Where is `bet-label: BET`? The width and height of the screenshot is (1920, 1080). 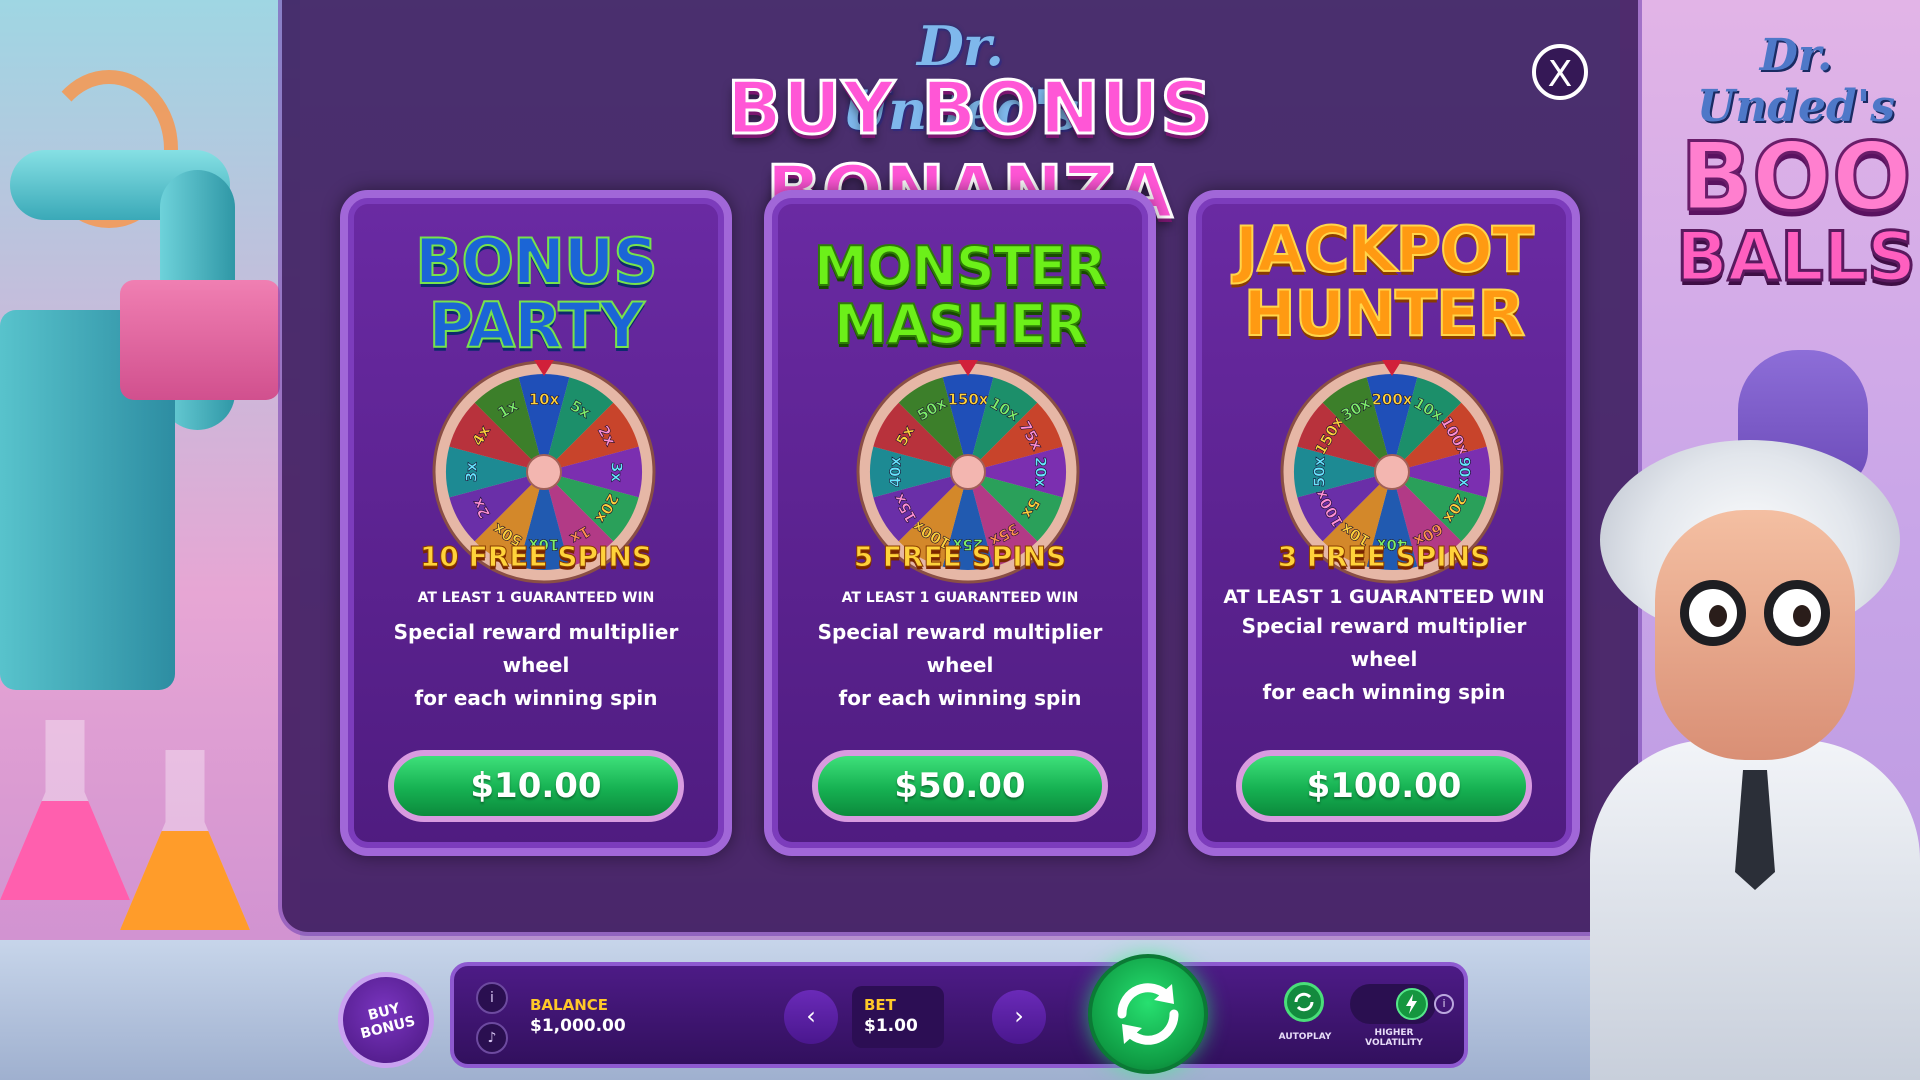
bet-label: BET is located at coordinates (880, 1005).